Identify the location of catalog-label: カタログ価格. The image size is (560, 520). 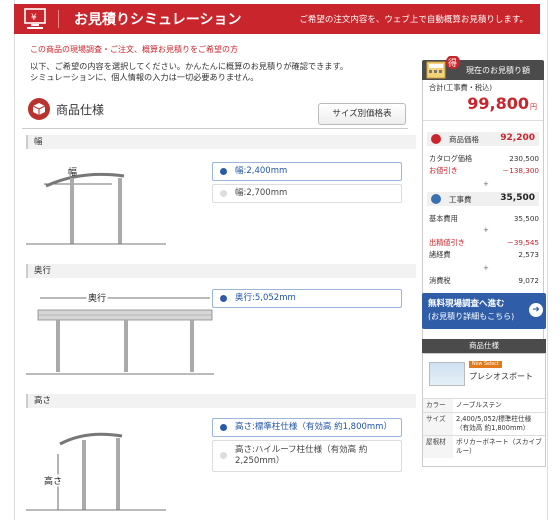
(451, 158).